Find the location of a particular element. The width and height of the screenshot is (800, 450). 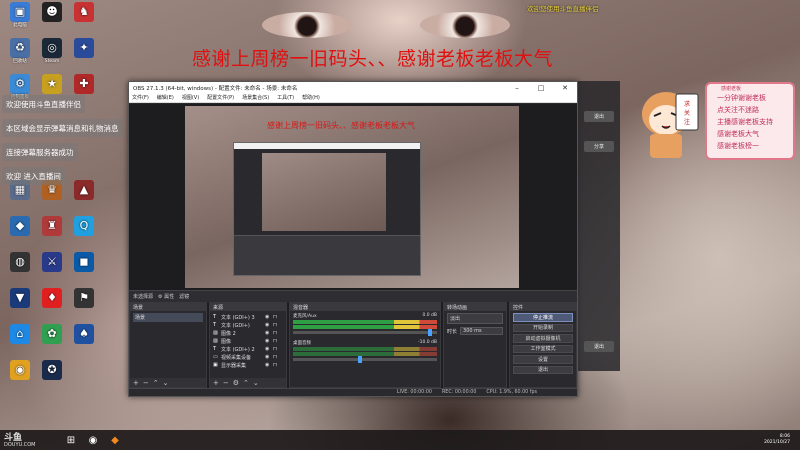

control-button: 退出 is located at coordinates (543, 369).